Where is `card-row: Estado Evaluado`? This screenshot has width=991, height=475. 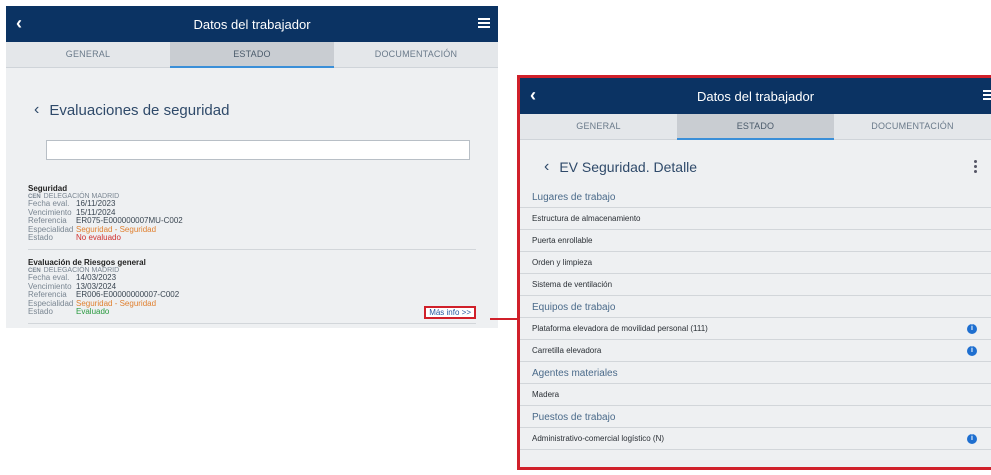
card-row: Estado Evaluado is located at coordinates (252, 312).